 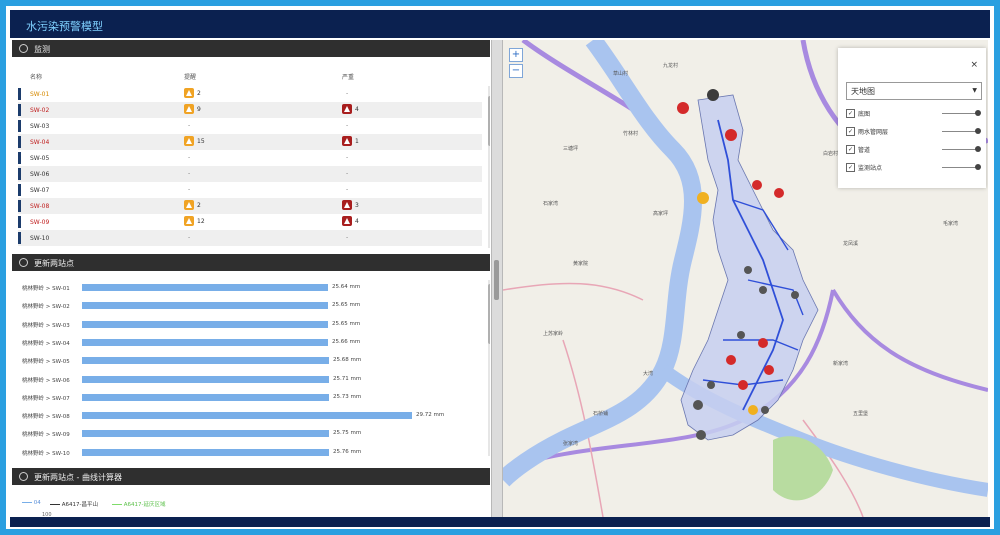 I want to click on basemap-select: 天地图 ▼, so click(x=914, y=91).